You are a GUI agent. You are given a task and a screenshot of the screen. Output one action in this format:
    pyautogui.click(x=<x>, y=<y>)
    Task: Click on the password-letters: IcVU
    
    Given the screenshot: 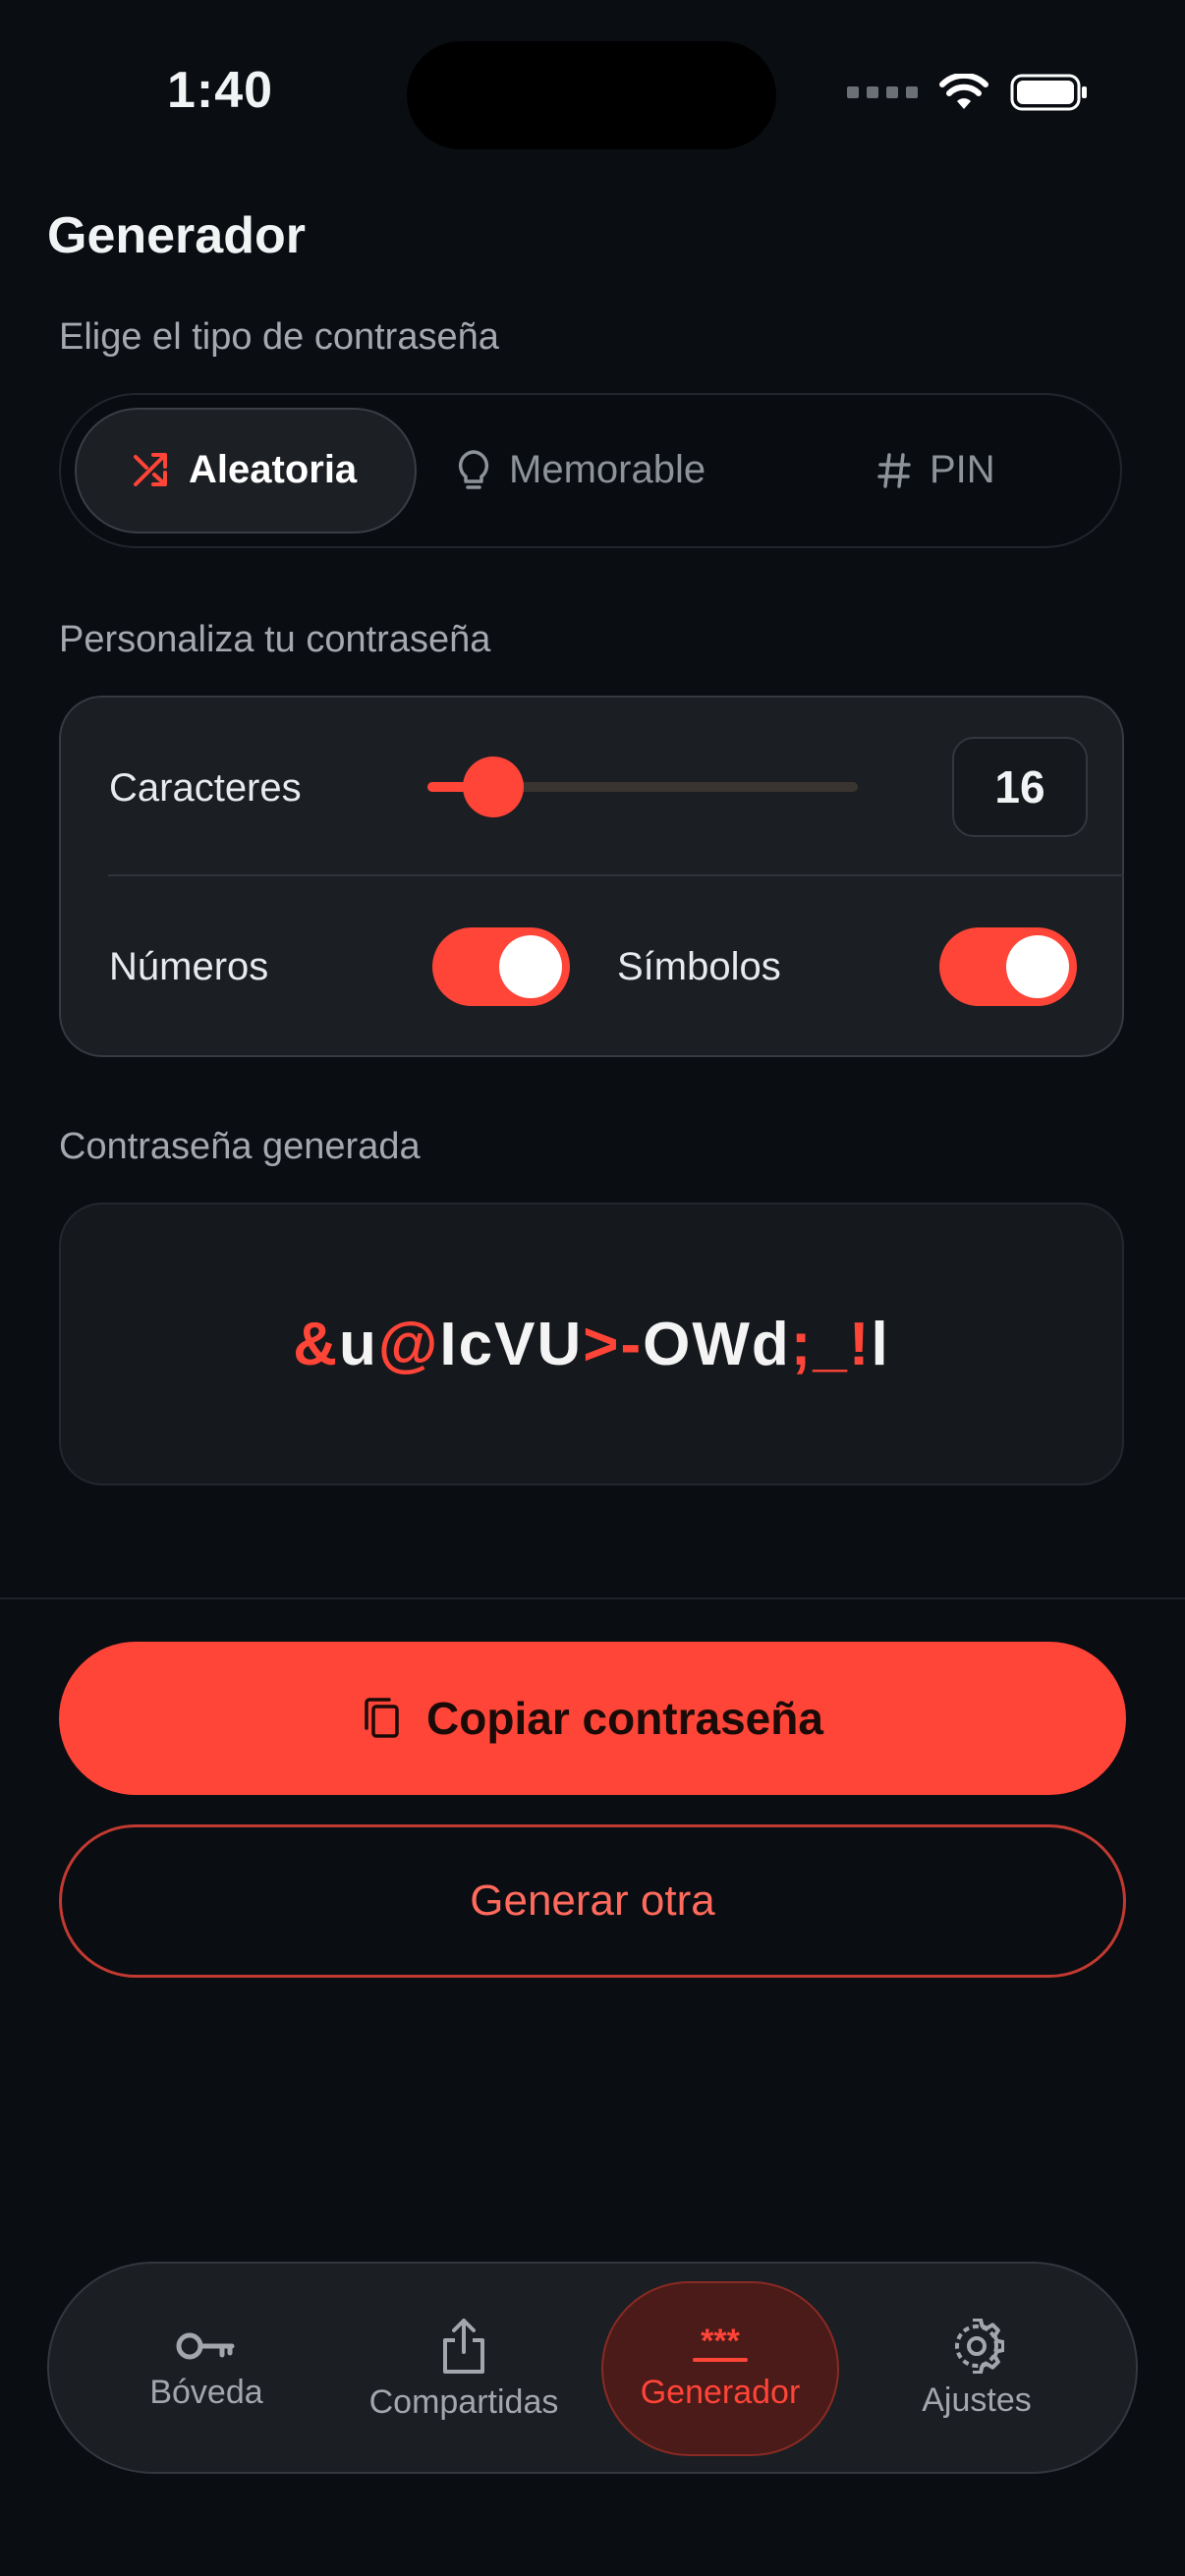 What is the action you would take?
    pyautogui.click(x=512, y=1344)
    